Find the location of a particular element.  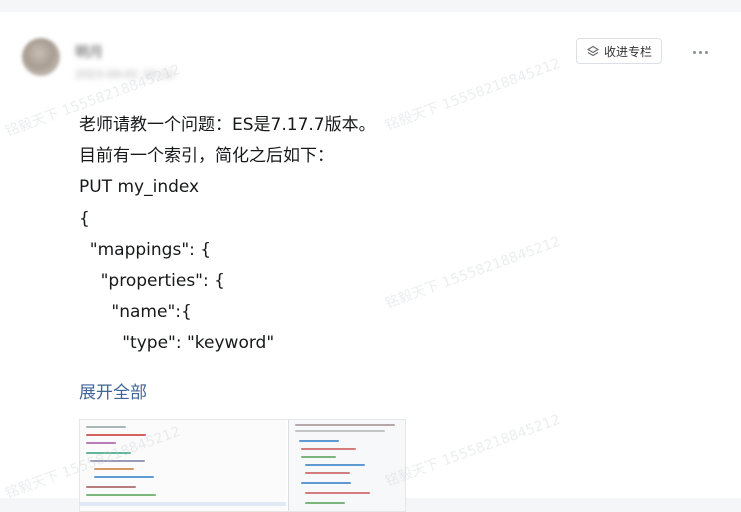

watermark: 铭毅天下 15558218845212 is located at coordinates (473, 451).